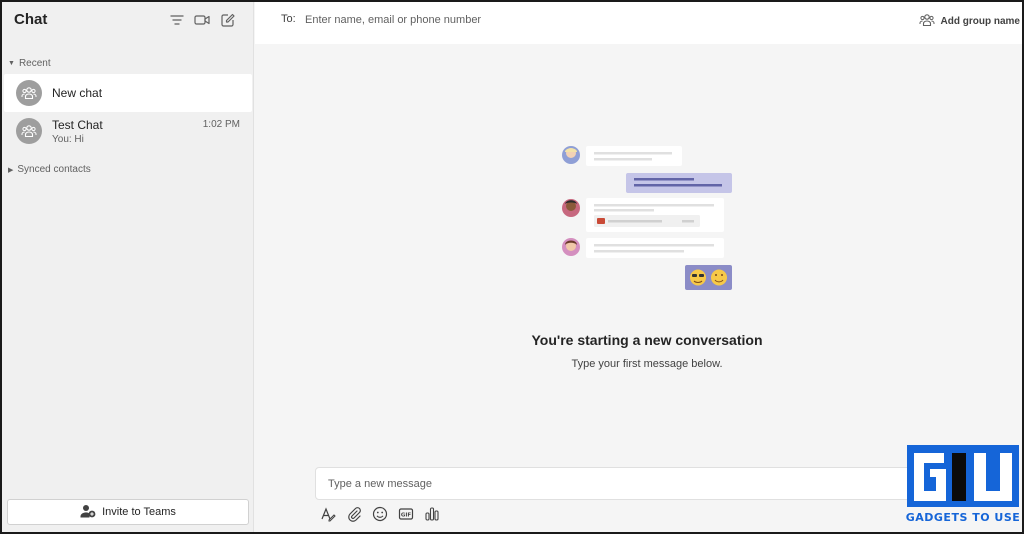 The height and width of the screenshot is (534, 1024). What do you see at coordinates (585, 20) in the screenshot?
I see `recipient-input` at bounding box center [585, 20].